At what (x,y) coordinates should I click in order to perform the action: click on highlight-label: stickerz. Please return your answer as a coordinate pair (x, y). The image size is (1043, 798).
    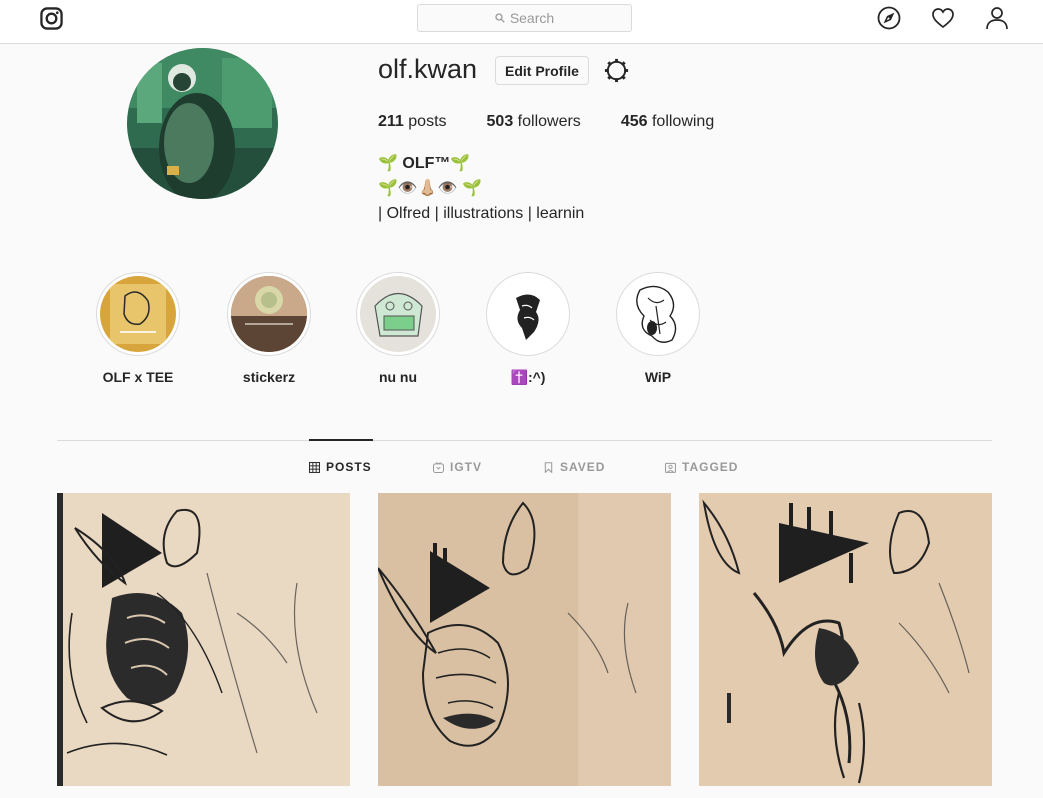
    Looking at the image, I should click on (269, 377).